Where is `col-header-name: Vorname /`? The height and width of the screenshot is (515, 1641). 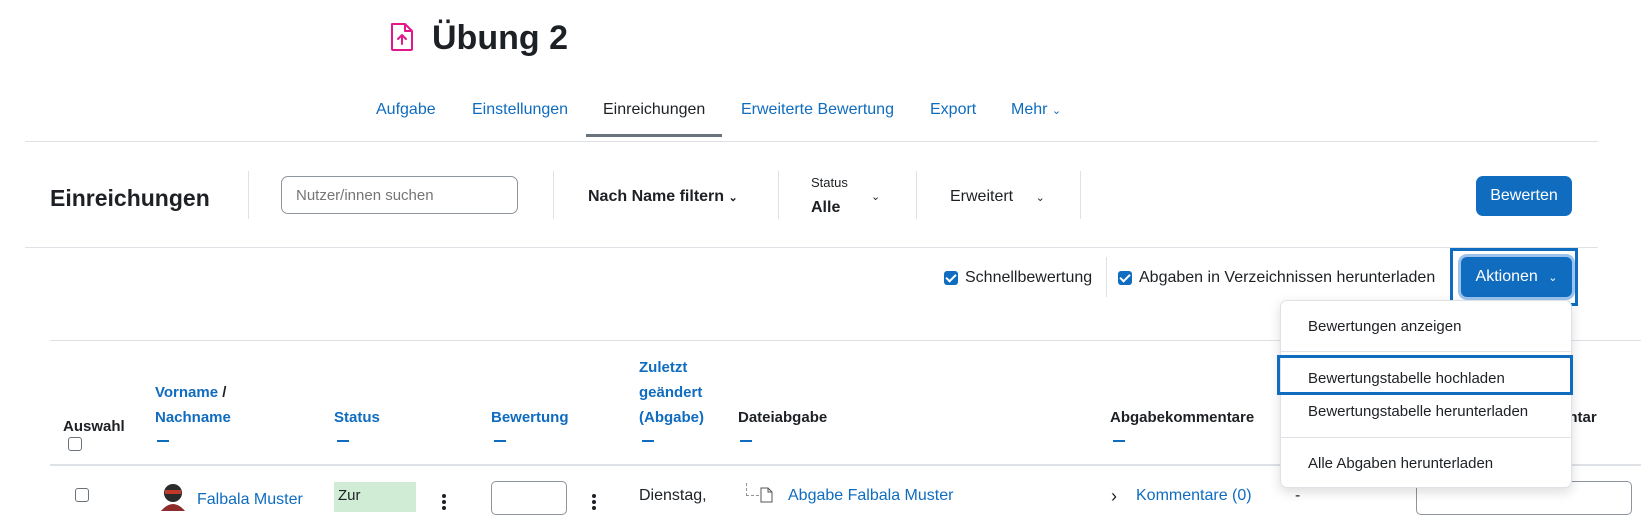
col-header-name: Vorname / is located at coordinates (190, 392).